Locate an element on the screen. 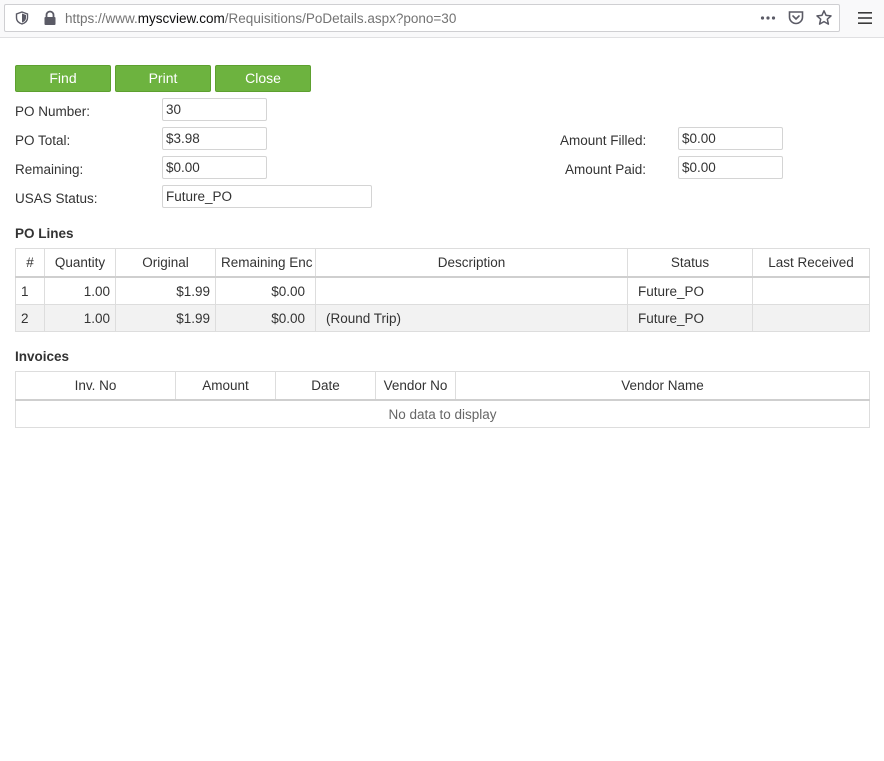 Image resolution: width=884 pixels, height=761 pixels. lock-icon is located at coordinates (50, 18).